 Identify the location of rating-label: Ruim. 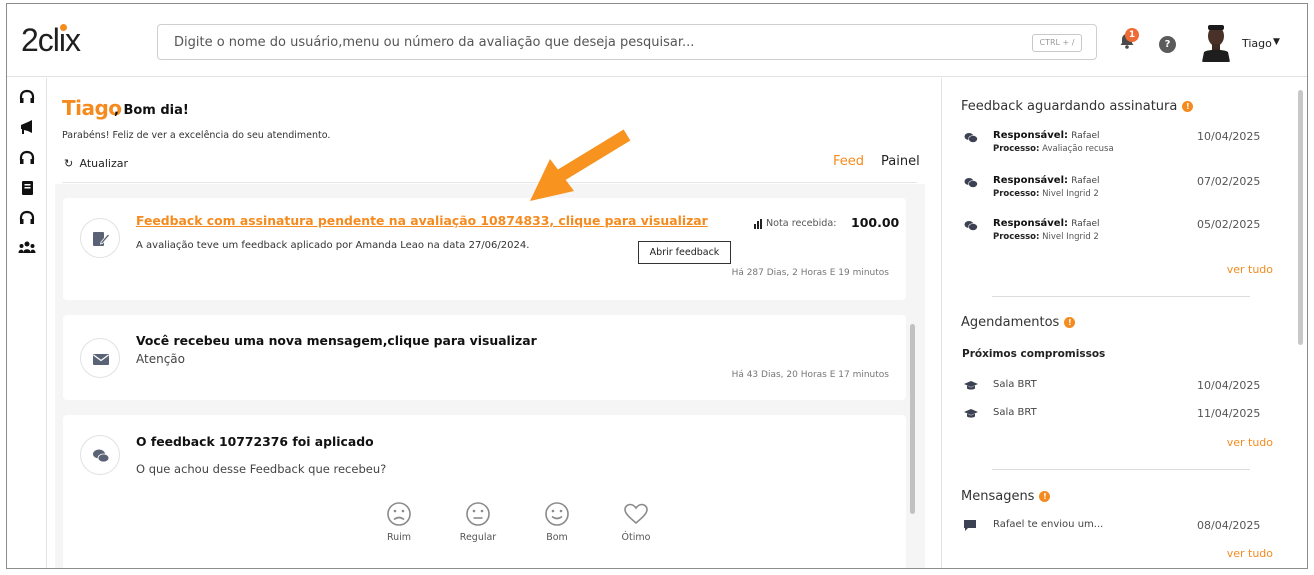
(399, 537).